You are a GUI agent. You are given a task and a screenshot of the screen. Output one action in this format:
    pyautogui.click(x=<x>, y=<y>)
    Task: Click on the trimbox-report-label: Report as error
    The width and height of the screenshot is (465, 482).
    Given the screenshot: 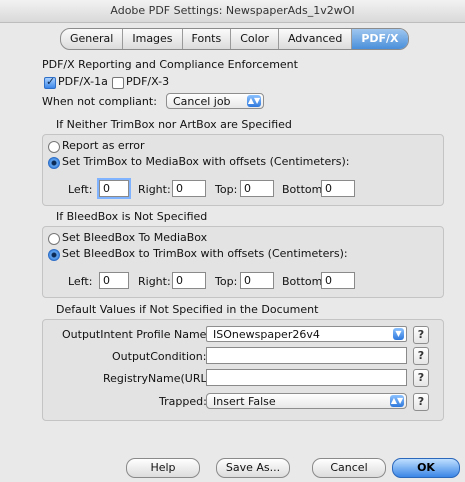 What is the action you would take?
    pyautogui.click(x=103, y=145)
    